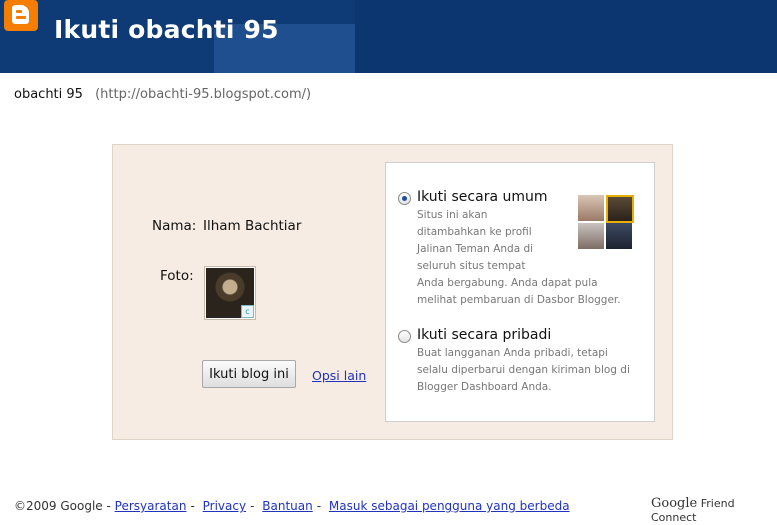  I want to click on page-title: Ikuti obachti 95, so click(166, 29).